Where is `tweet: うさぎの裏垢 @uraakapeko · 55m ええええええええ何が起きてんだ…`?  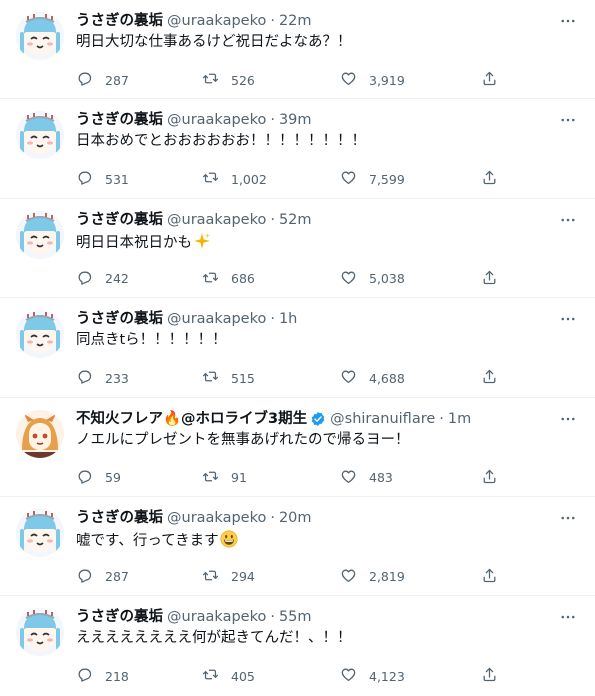 tweet: うさぎの裏垢 @uraakapeko · 55m ええええええええ何が起きてんだ… is located at coordinates (297, 645).